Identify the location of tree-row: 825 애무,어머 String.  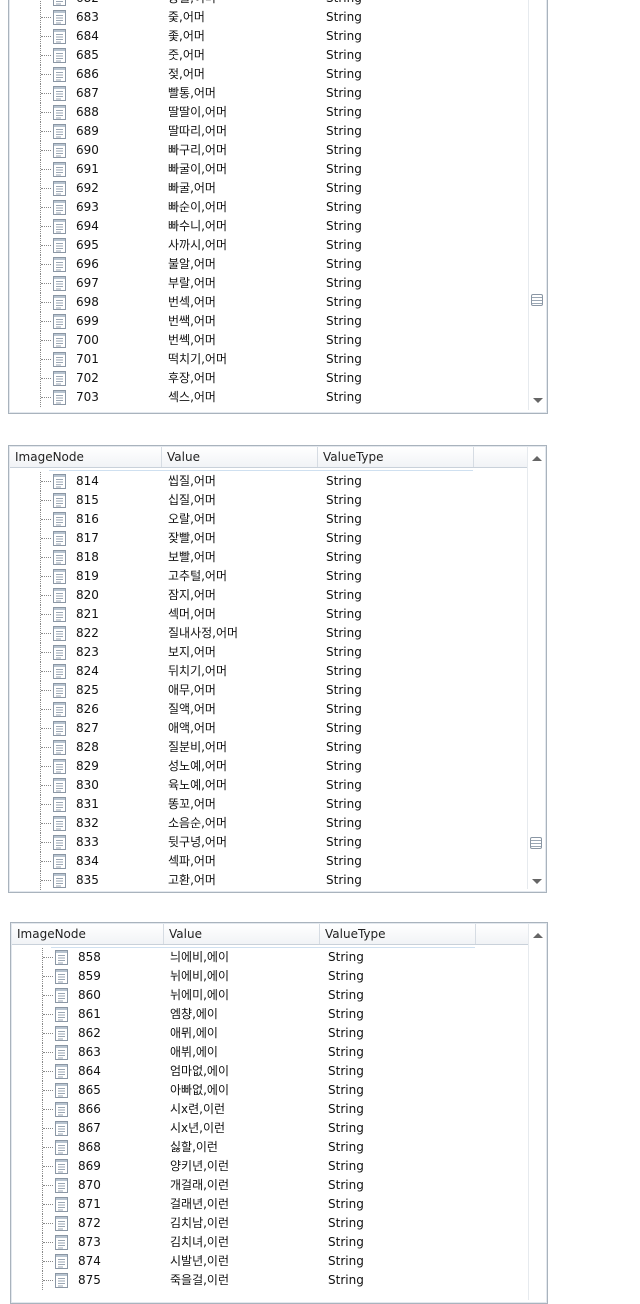
(270, 690).